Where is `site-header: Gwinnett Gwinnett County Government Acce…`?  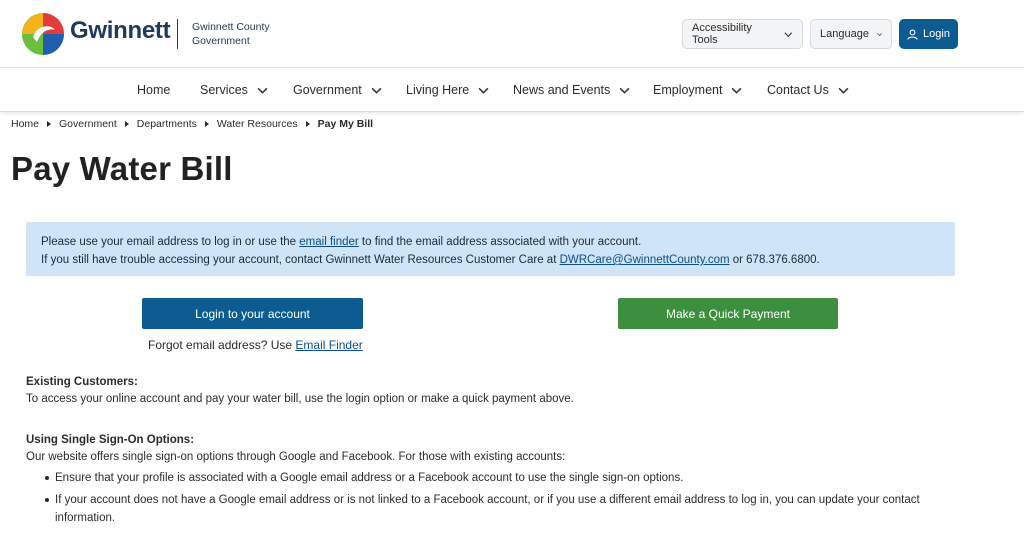 site-header: Gwinnett Gwinnett County Government Acce… is located at coordinates (512, 34).